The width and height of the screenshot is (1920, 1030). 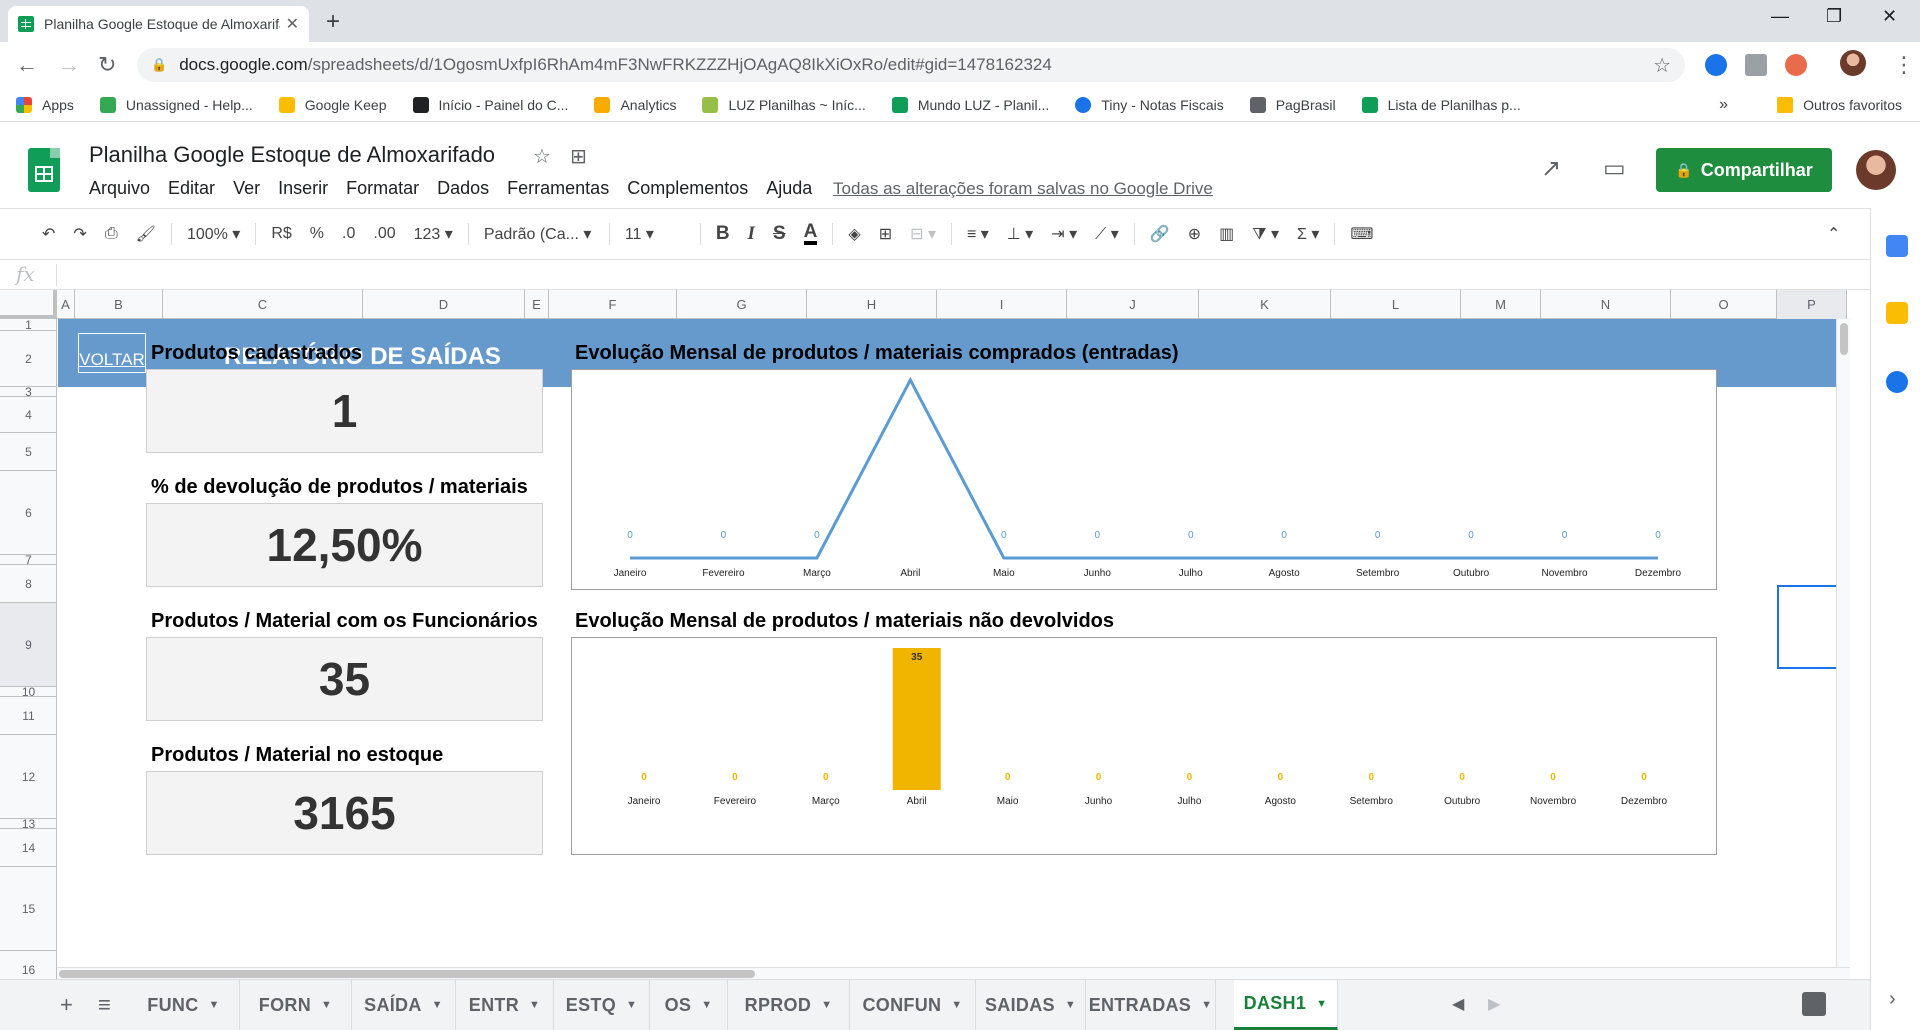 I want to click on formula-bar: fx, so click(x=935, y=275).